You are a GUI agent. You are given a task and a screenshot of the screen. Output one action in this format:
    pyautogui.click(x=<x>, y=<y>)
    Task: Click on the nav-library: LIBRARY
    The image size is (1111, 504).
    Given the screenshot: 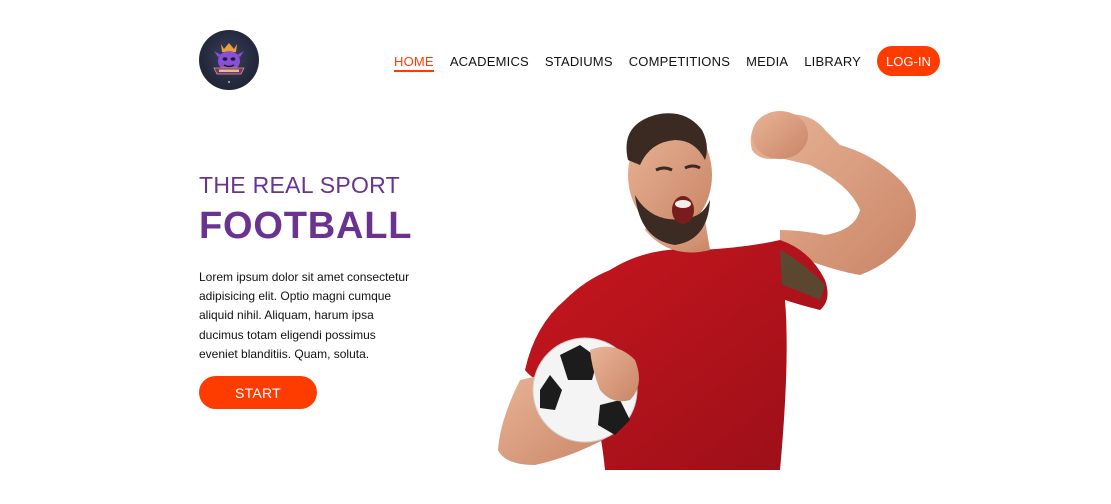 What is the action you would take?
    pyautogui.click(x=832, y=61)
    